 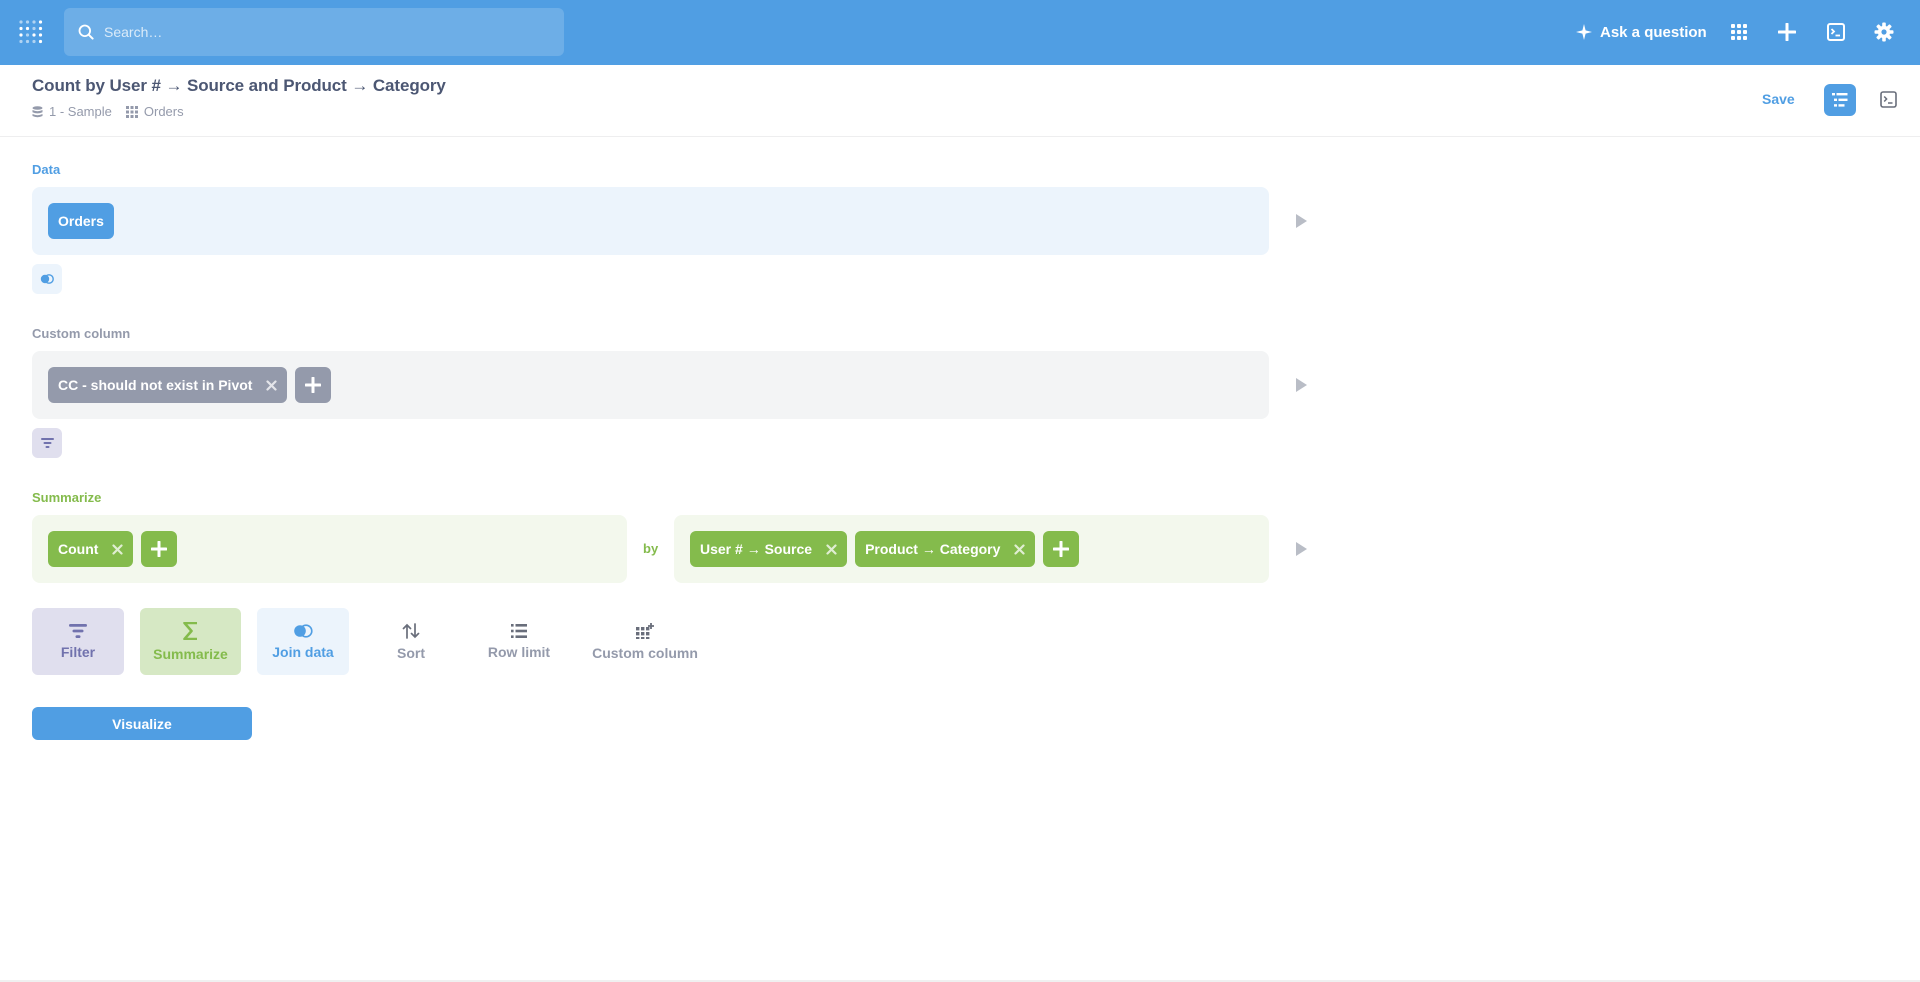 I want to click on sql-icon, so click(x=1836, y=32).